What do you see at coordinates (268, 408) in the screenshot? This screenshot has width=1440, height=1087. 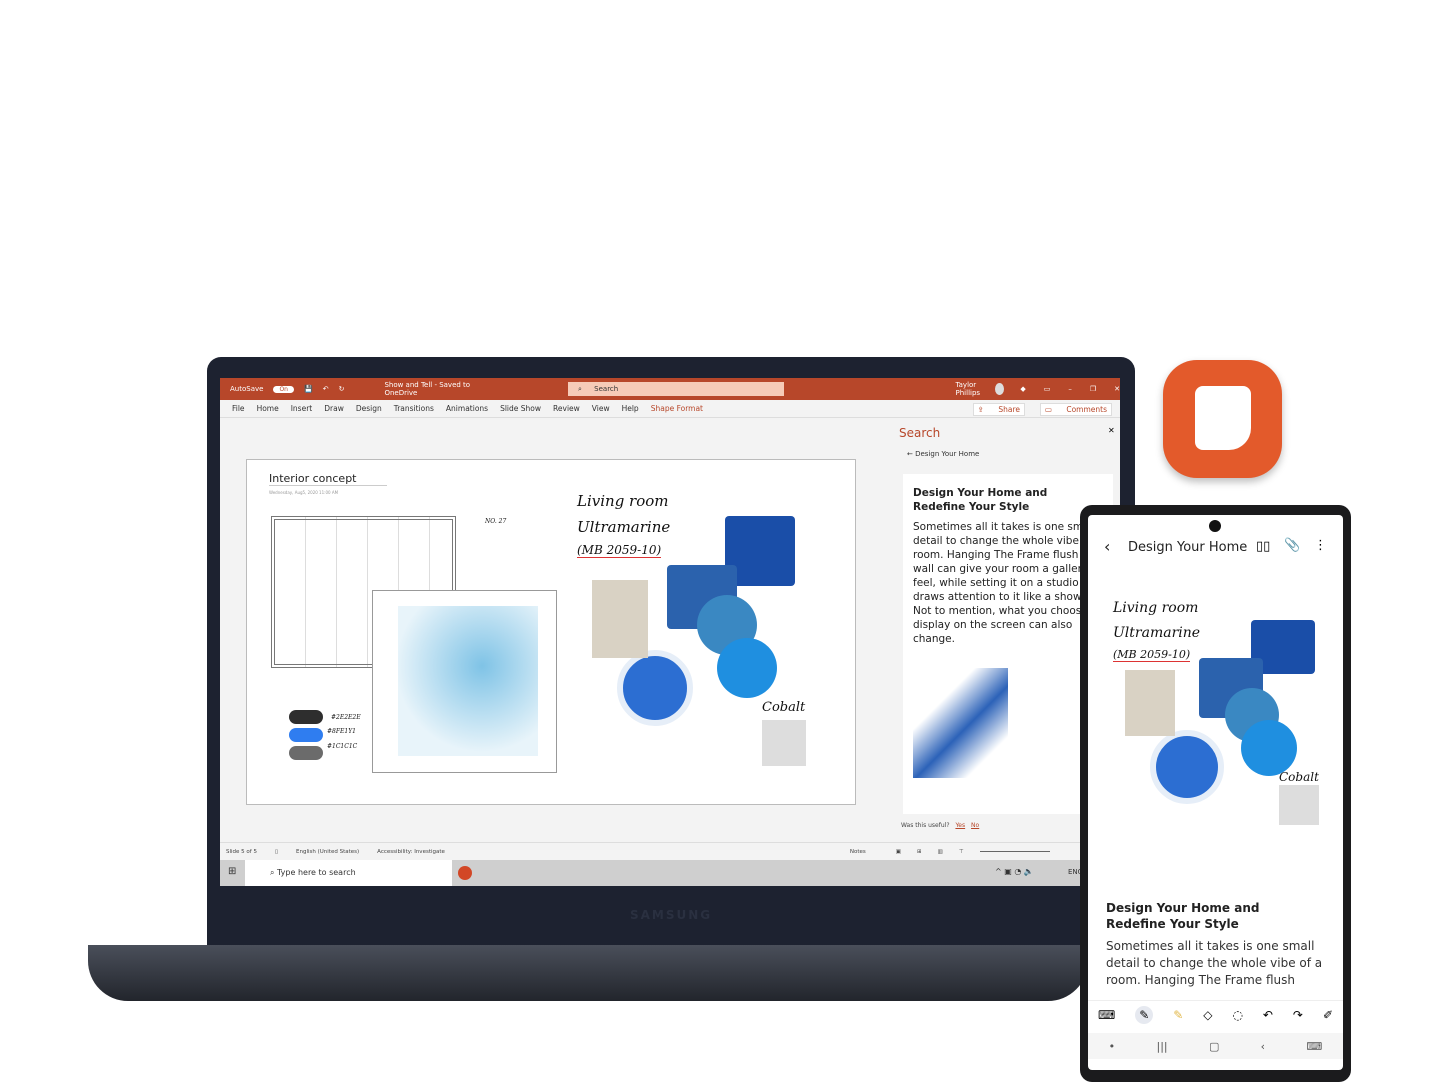 I see `tab-home: Home` at bounding box center [268, 408].